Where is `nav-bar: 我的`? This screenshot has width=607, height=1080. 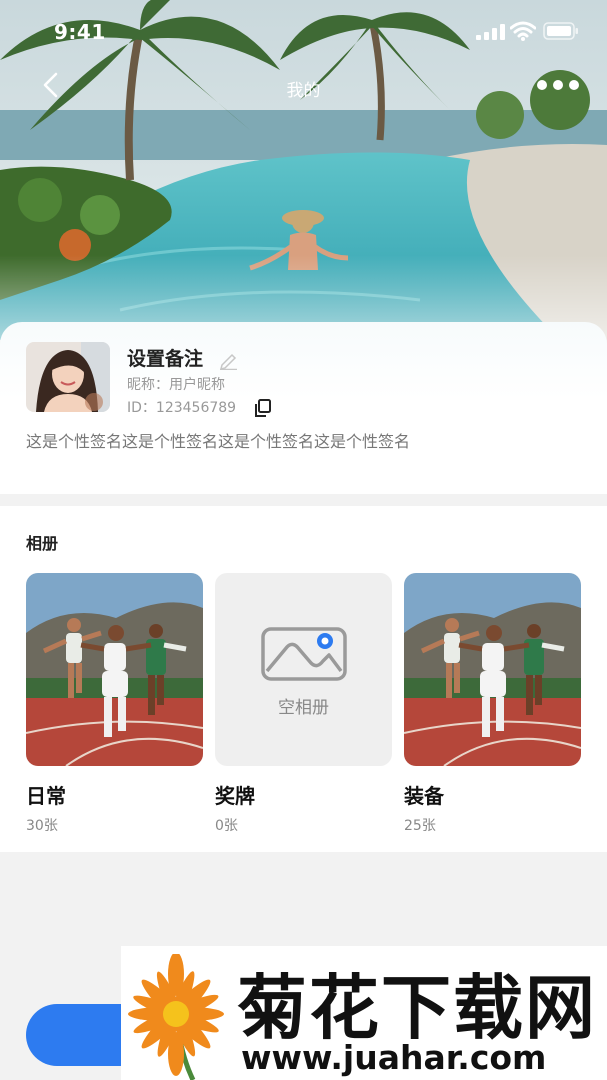 nav-bar: 我的 is located at coordinates (303, 86).